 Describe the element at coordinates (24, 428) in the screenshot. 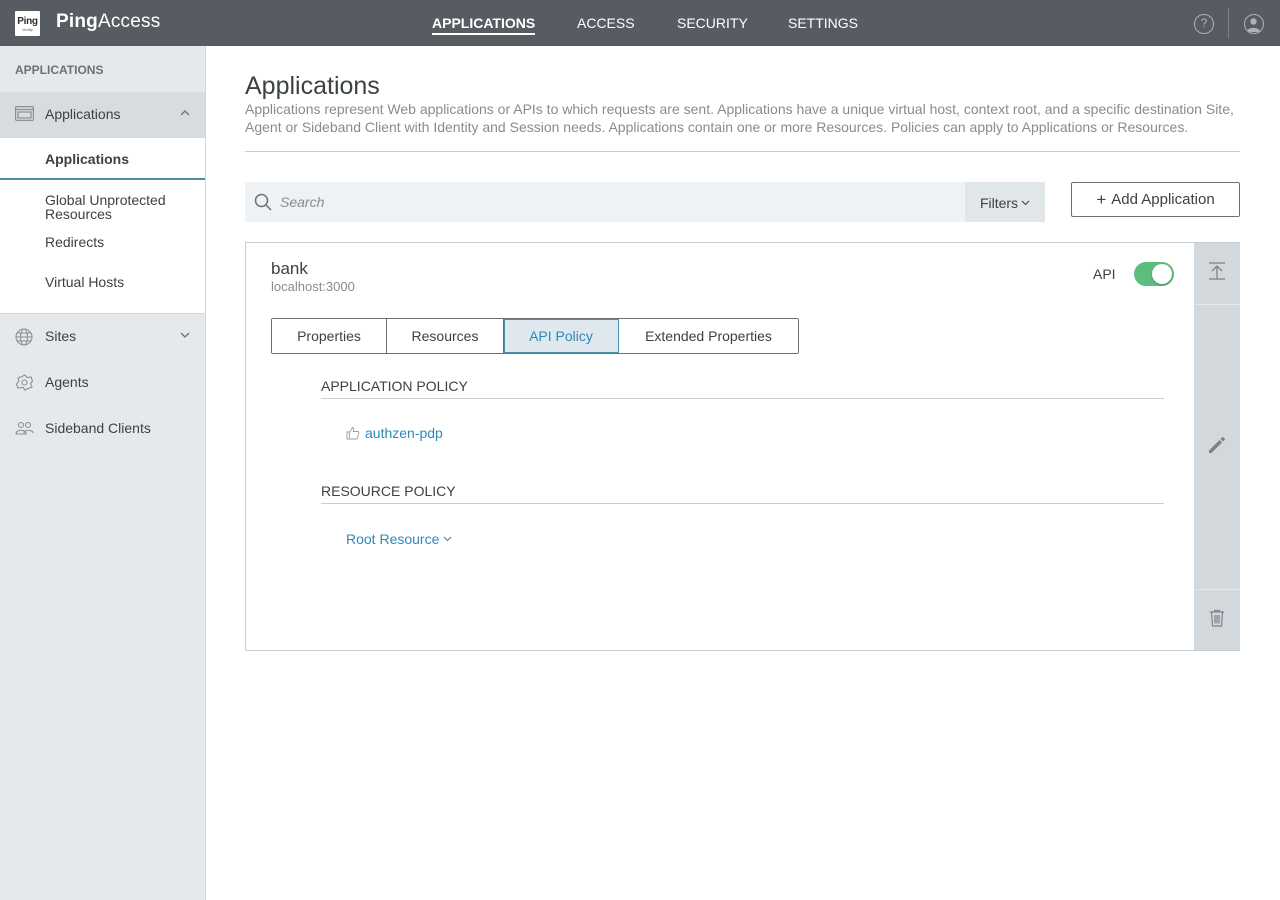

I see `sideband-icon` at that location.